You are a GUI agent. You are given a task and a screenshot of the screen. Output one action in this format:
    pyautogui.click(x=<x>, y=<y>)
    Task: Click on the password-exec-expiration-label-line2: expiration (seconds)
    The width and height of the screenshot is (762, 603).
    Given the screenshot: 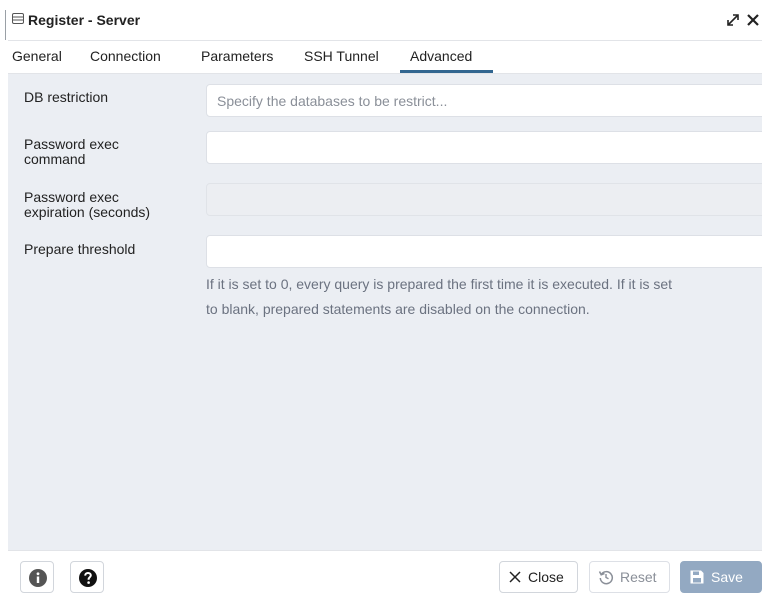 What is the action you would take?
    pyautogui.click(x=87, y=212)
    